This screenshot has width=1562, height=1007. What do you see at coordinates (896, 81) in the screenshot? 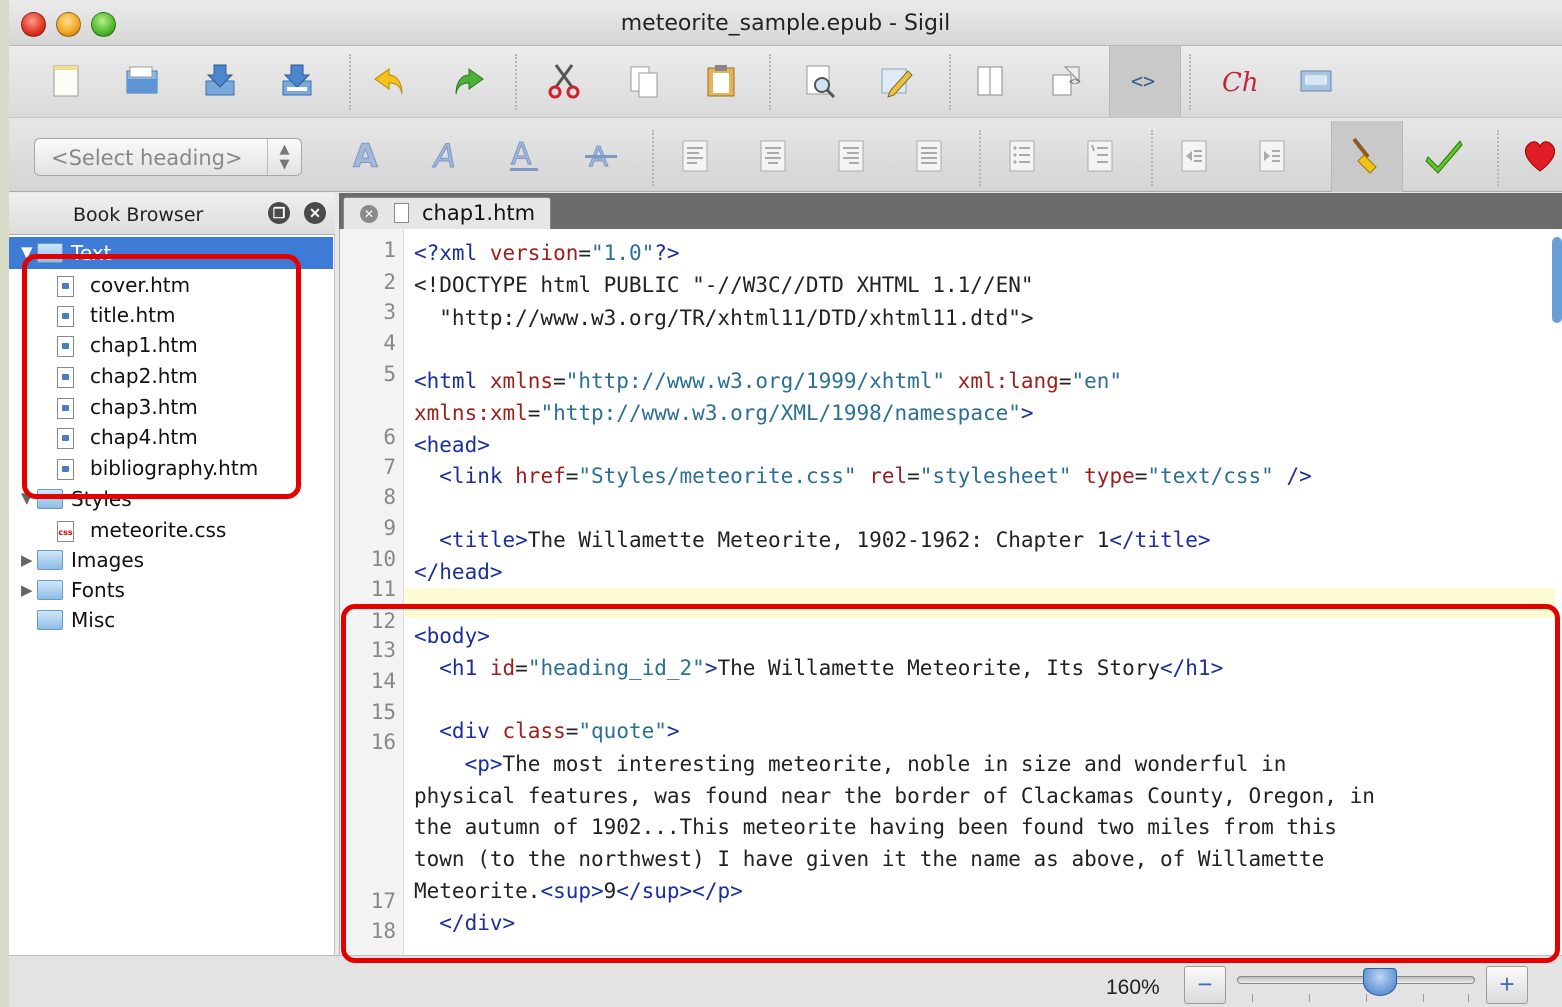
I see `meta-editor-icon` at bounding box center [896, 81].